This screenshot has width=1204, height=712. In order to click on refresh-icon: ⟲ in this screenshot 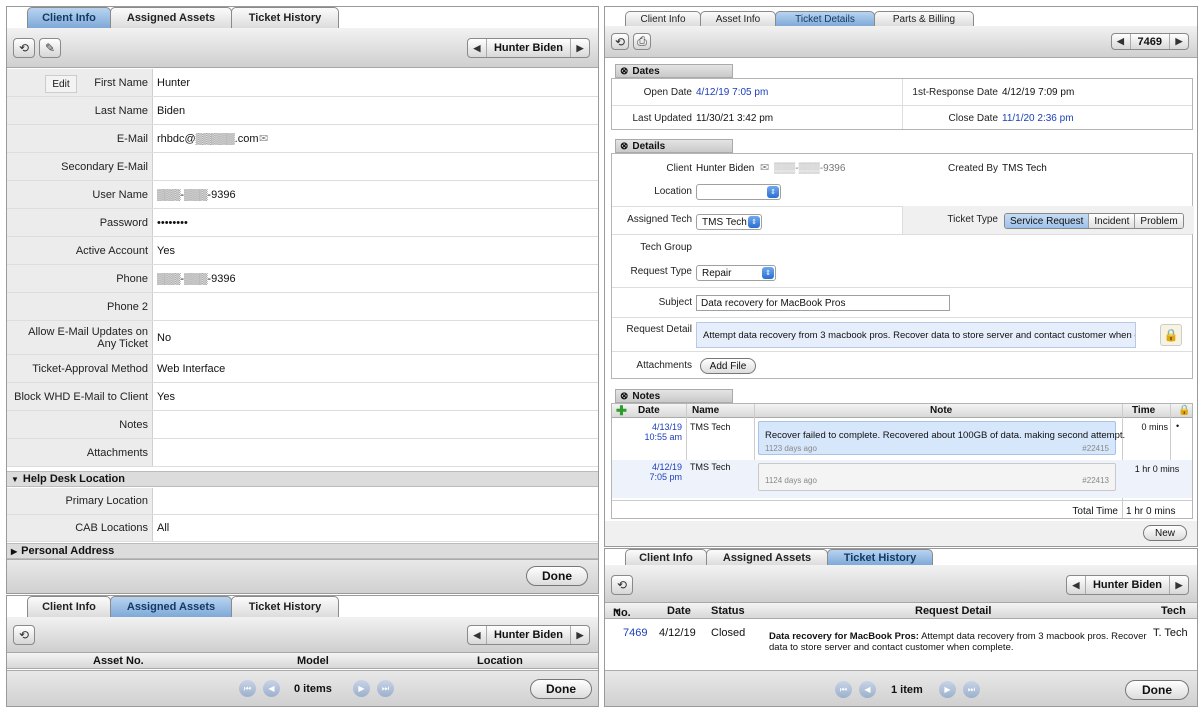, I will do `click(24, 48)`.